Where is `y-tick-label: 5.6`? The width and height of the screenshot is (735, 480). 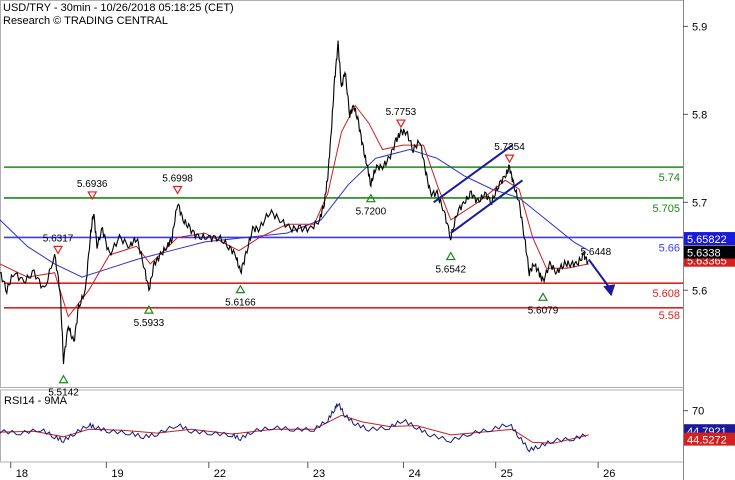 y-tick-label: 5.6 is located at coordinates (699, 291).